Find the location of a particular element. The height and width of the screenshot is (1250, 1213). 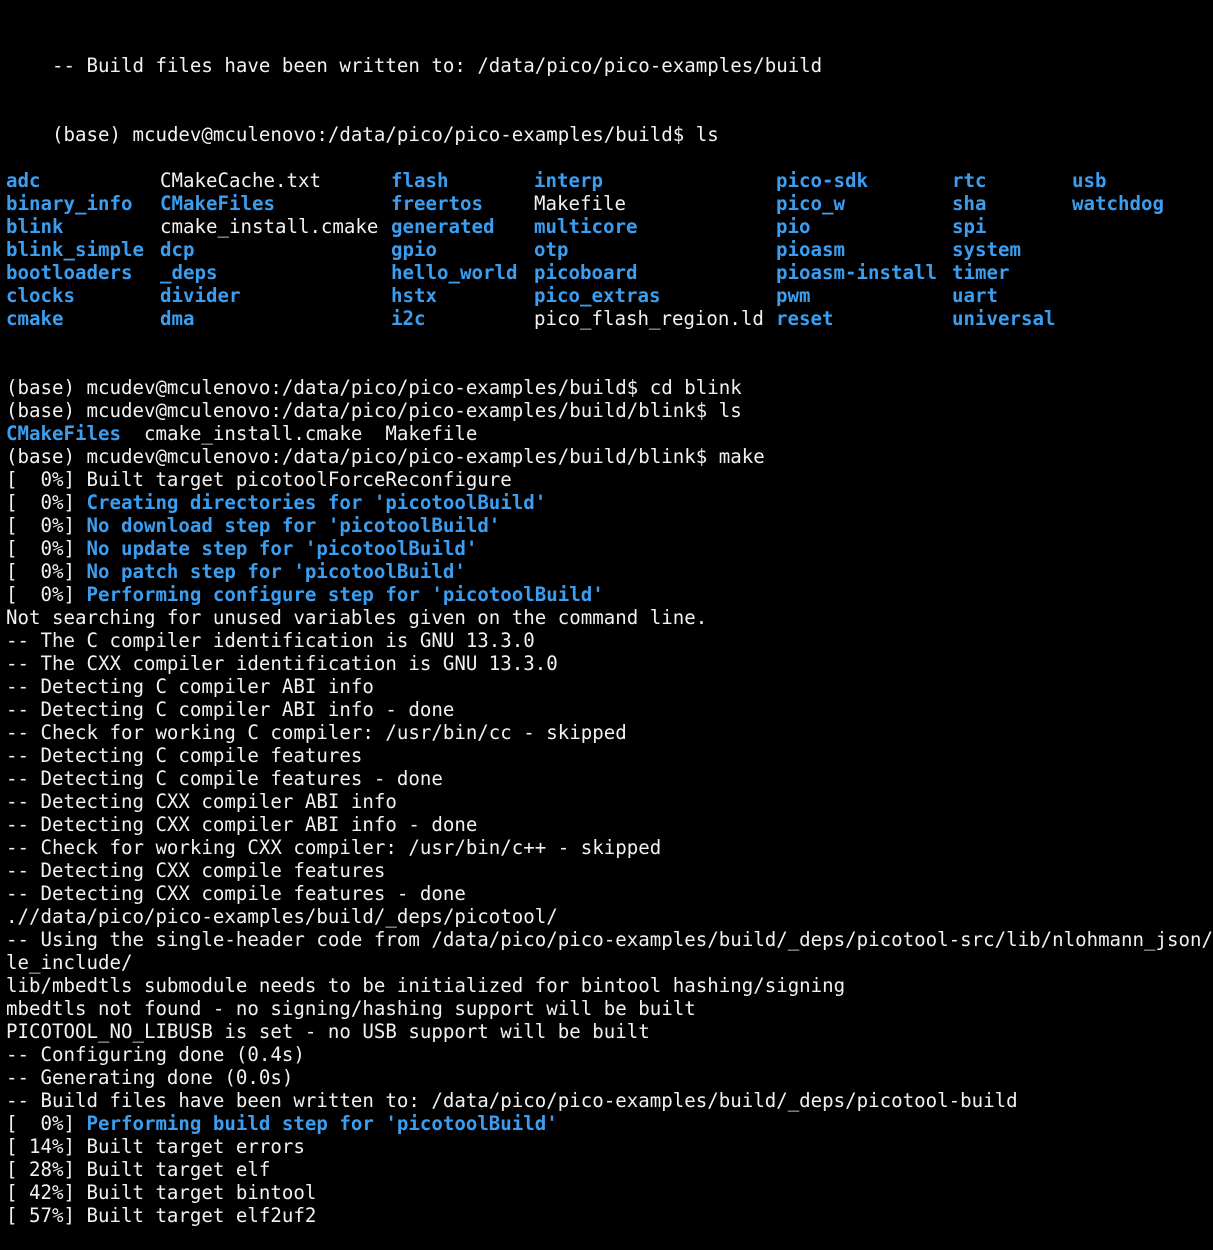

ls-directory-entry: hstx is located at coordinates (414, 295).